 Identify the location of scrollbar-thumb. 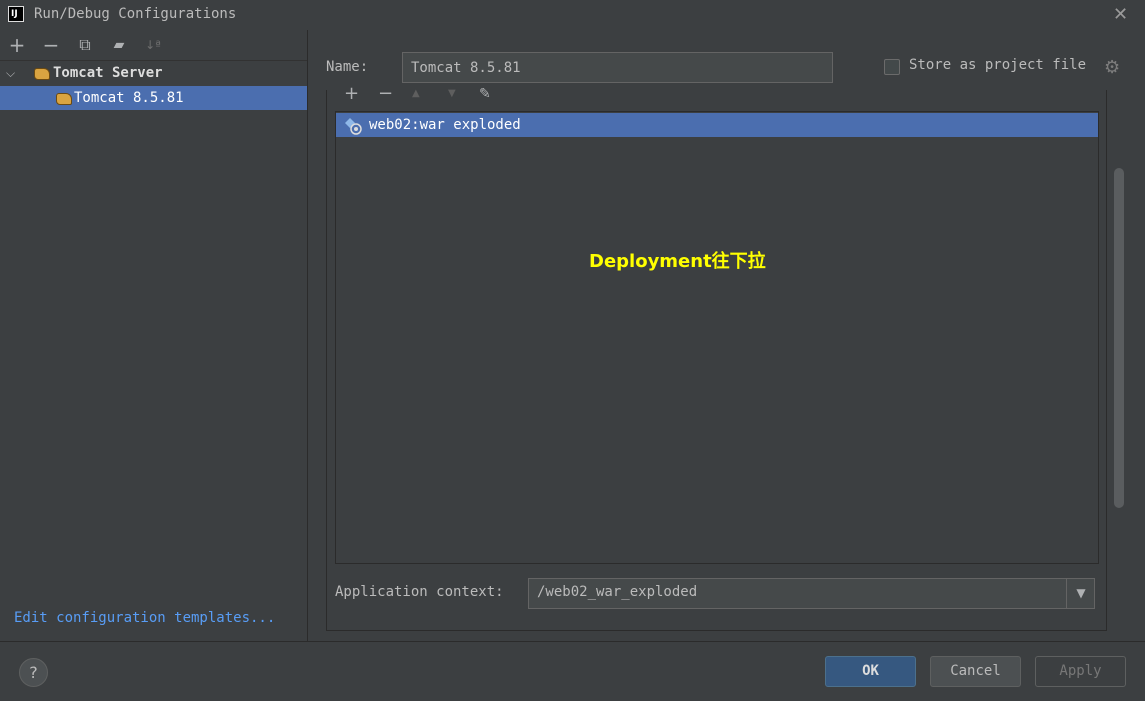
(1119, 338).